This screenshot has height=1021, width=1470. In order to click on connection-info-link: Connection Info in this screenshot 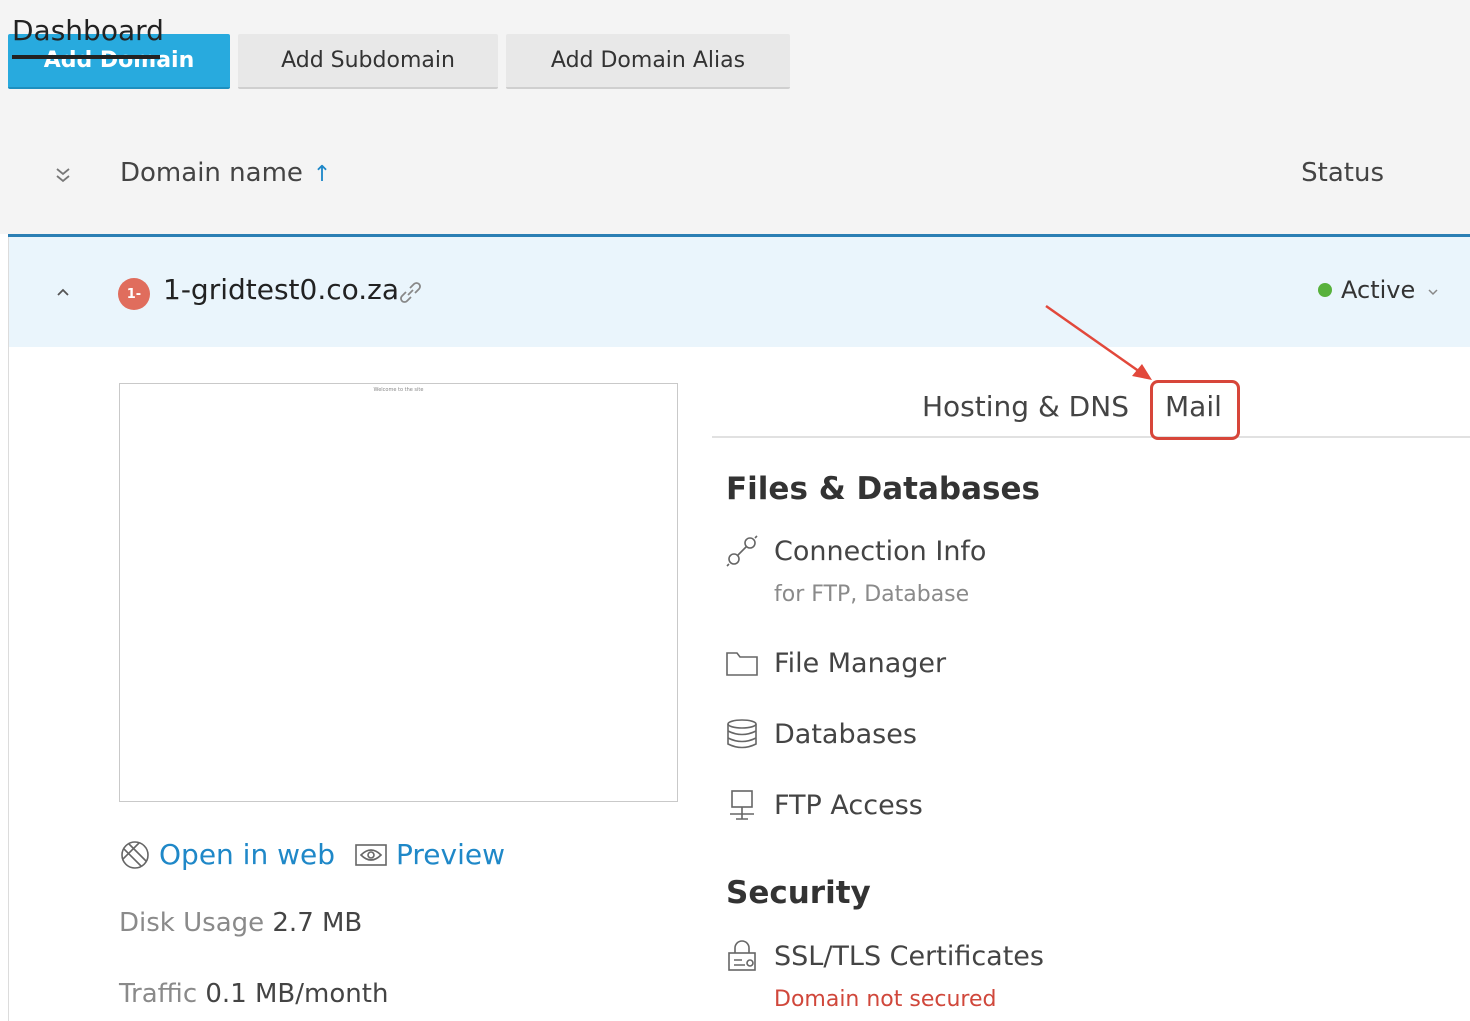, I will do `click(855, 551)`.